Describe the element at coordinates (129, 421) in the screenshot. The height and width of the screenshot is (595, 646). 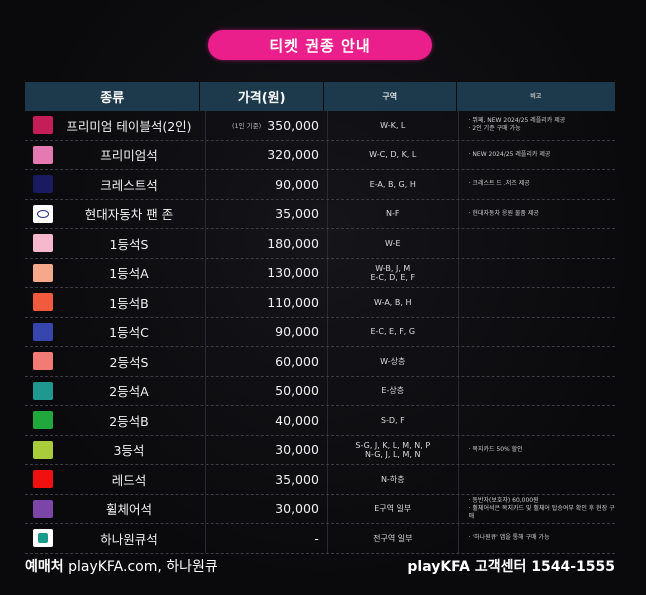
I see `ticket-name: 2등석B` at that location.